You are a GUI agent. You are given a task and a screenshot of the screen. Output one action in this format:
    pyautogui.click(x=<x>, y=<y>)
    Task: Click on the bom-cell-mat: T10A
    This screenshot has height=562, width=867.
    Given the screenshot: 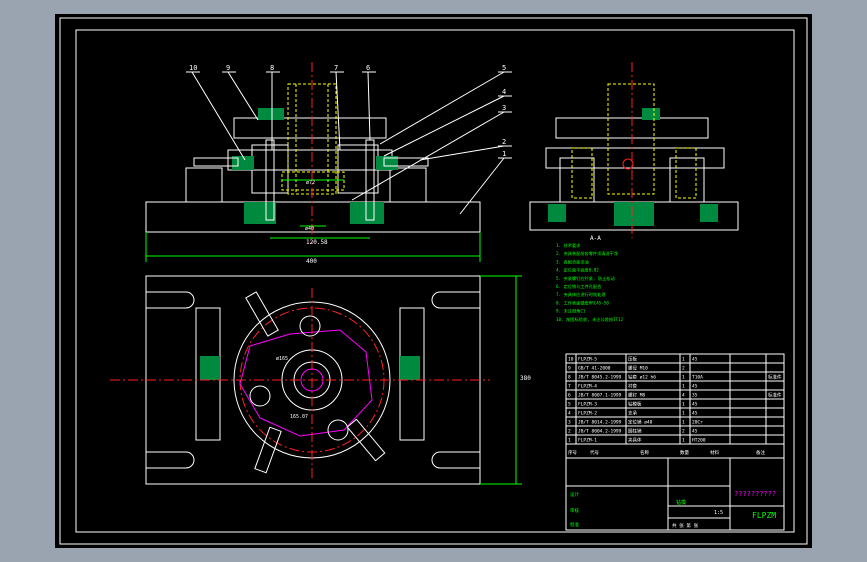 What is the action you would take?
    pyautogui.click(x=697, y=378)
    